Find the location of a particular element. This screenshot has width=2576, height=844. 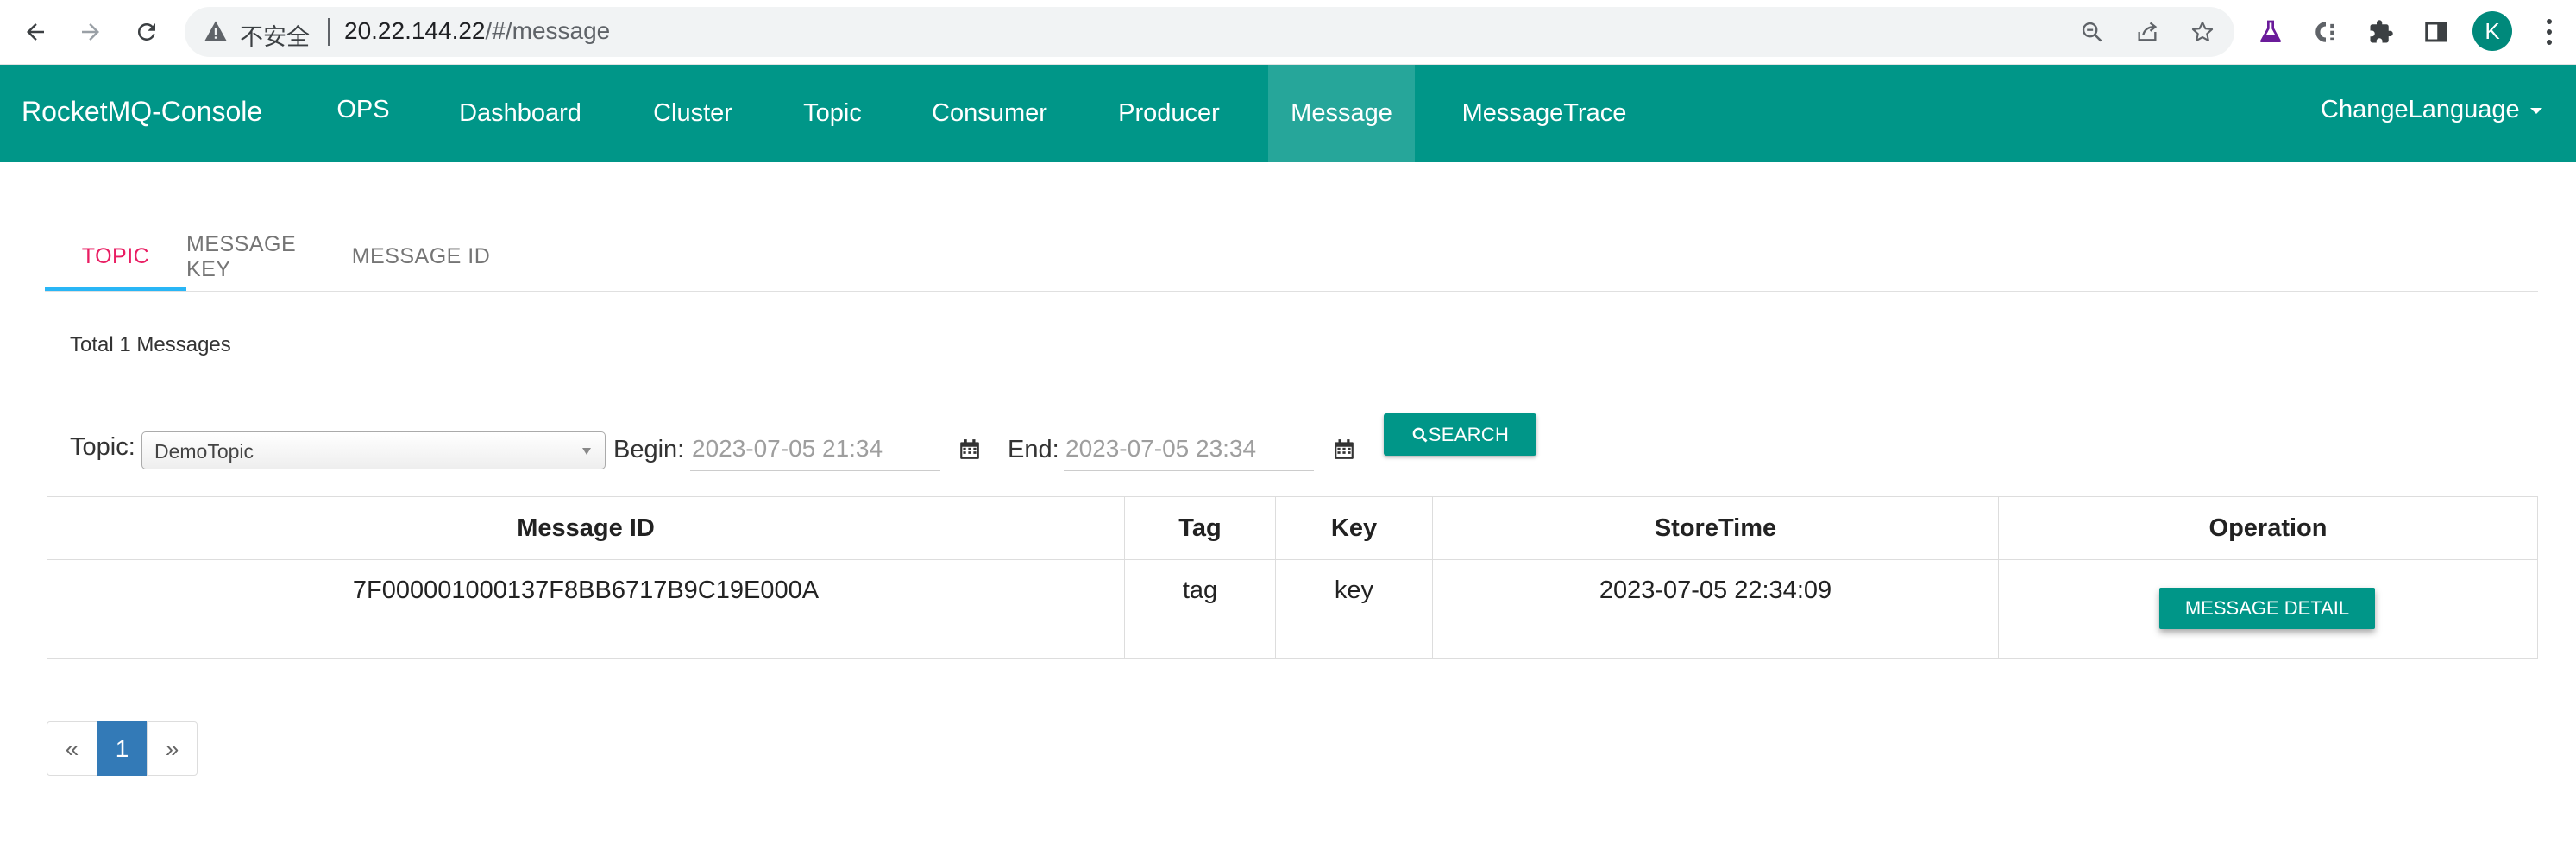

url-path: /#/message is located at coordinates (548, 31).